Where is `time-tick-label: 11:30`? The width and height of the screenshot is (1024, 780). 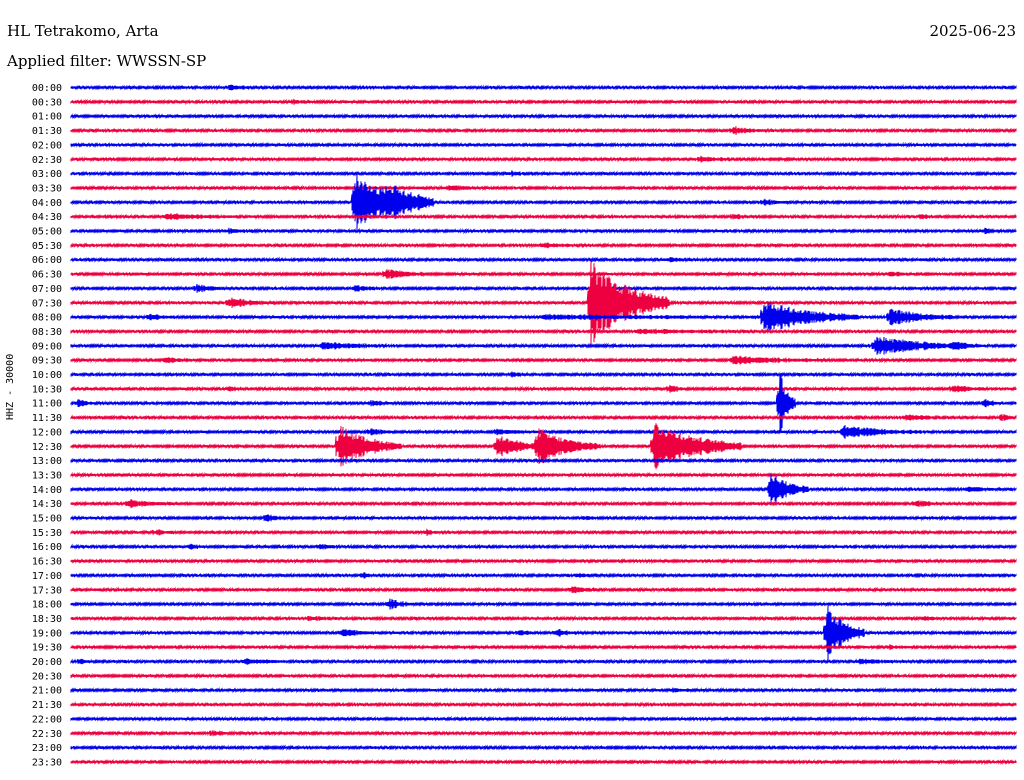
time-tick-label: 11:30 is located at coordinates (47, 418).